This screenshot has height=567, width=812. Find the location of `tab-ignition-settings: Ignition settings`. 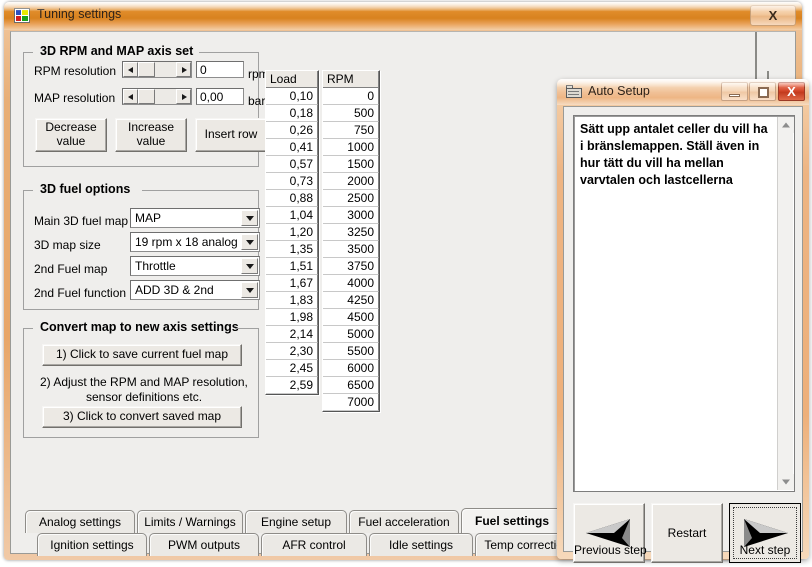

tab-ignition-settings: Ignition settings is located at coordinates (92, 544).